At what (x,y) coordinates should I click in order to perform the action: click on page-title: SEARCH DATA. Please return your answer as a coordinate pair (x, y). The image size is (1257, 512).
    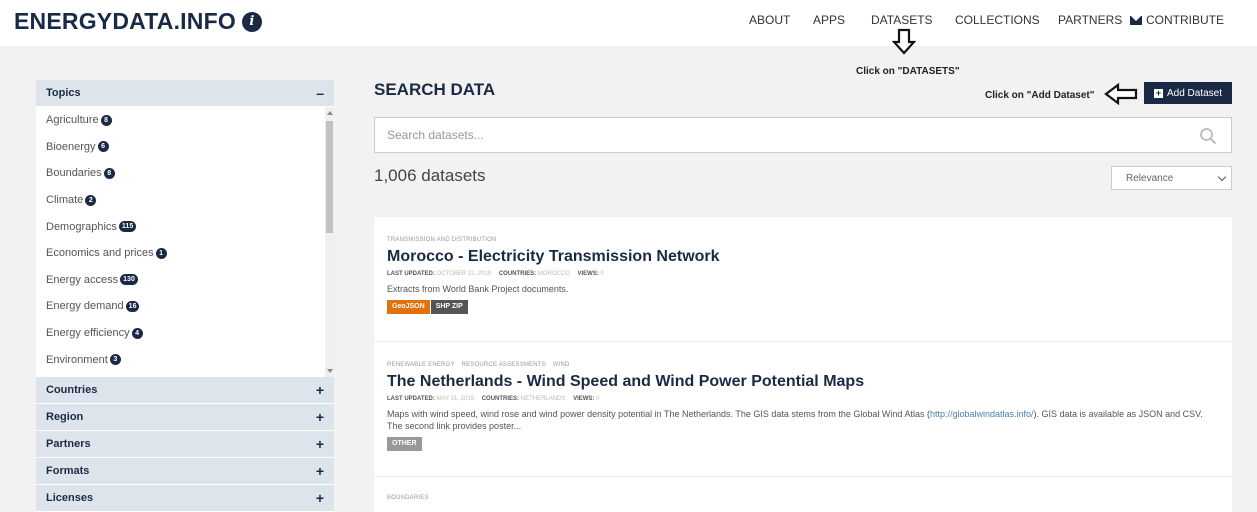
    Looking at the image, I should click on (435, 89).